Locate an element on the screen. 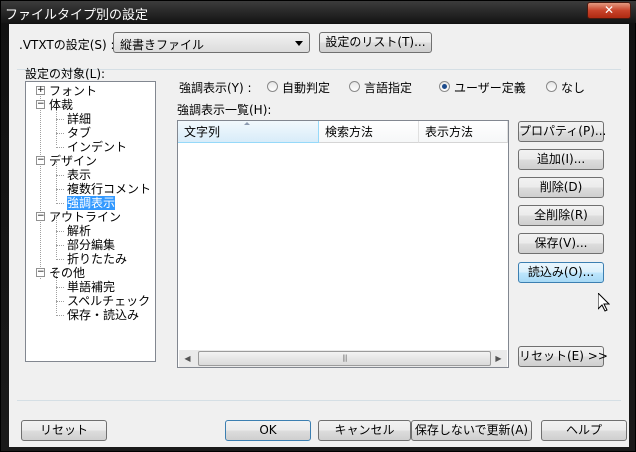 This screenshot has width=636, height=452. cancel-button: キャンセル is located at coordinates (364, 430).